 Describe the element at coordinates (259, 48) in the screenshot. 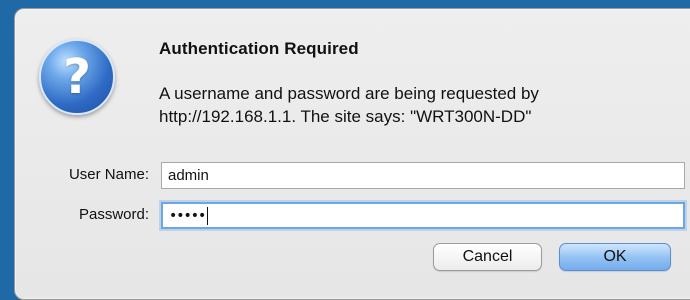

I see `dialog-title: Authentication Required` at that location.